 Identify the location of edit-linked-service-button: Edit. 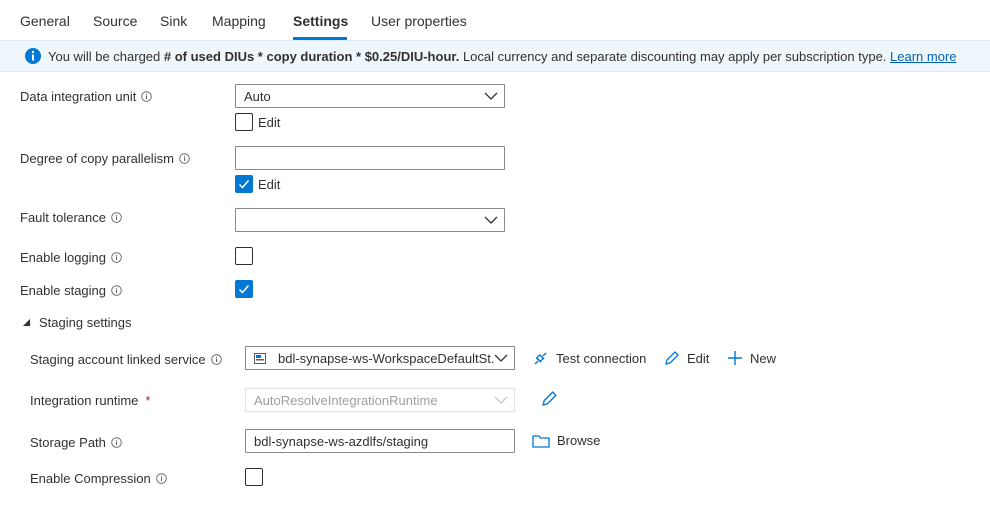
(686, 358).